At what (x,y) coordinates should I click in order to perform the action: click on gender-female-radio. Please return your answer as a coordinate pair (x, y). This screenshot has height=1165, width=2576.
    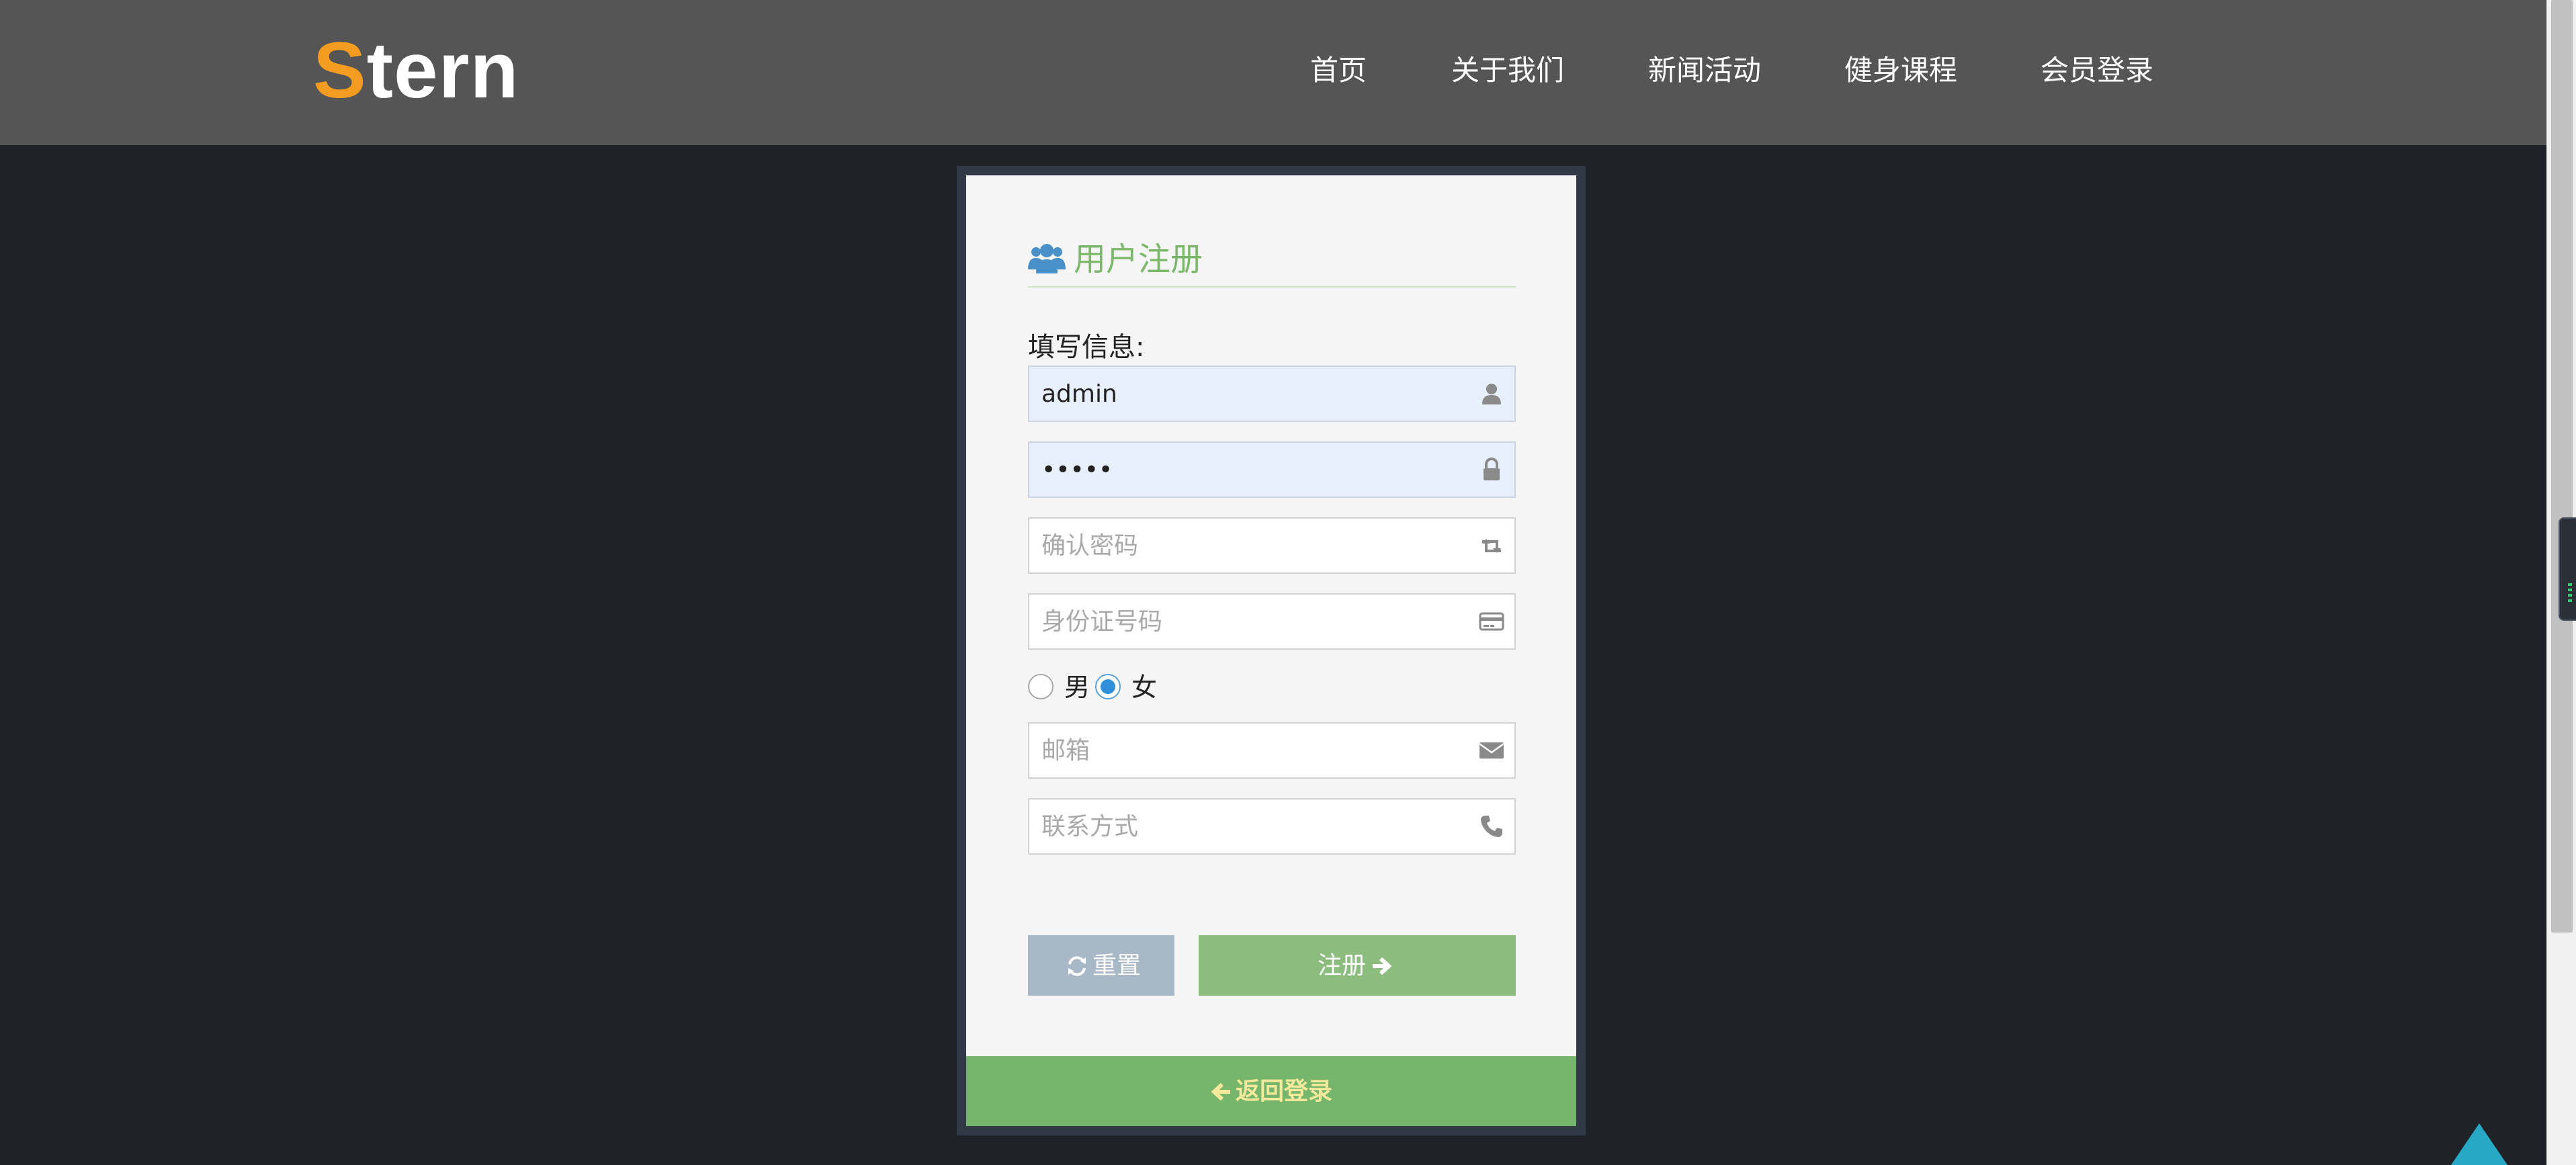
    Looking at the image, I should click on (1108, 687).